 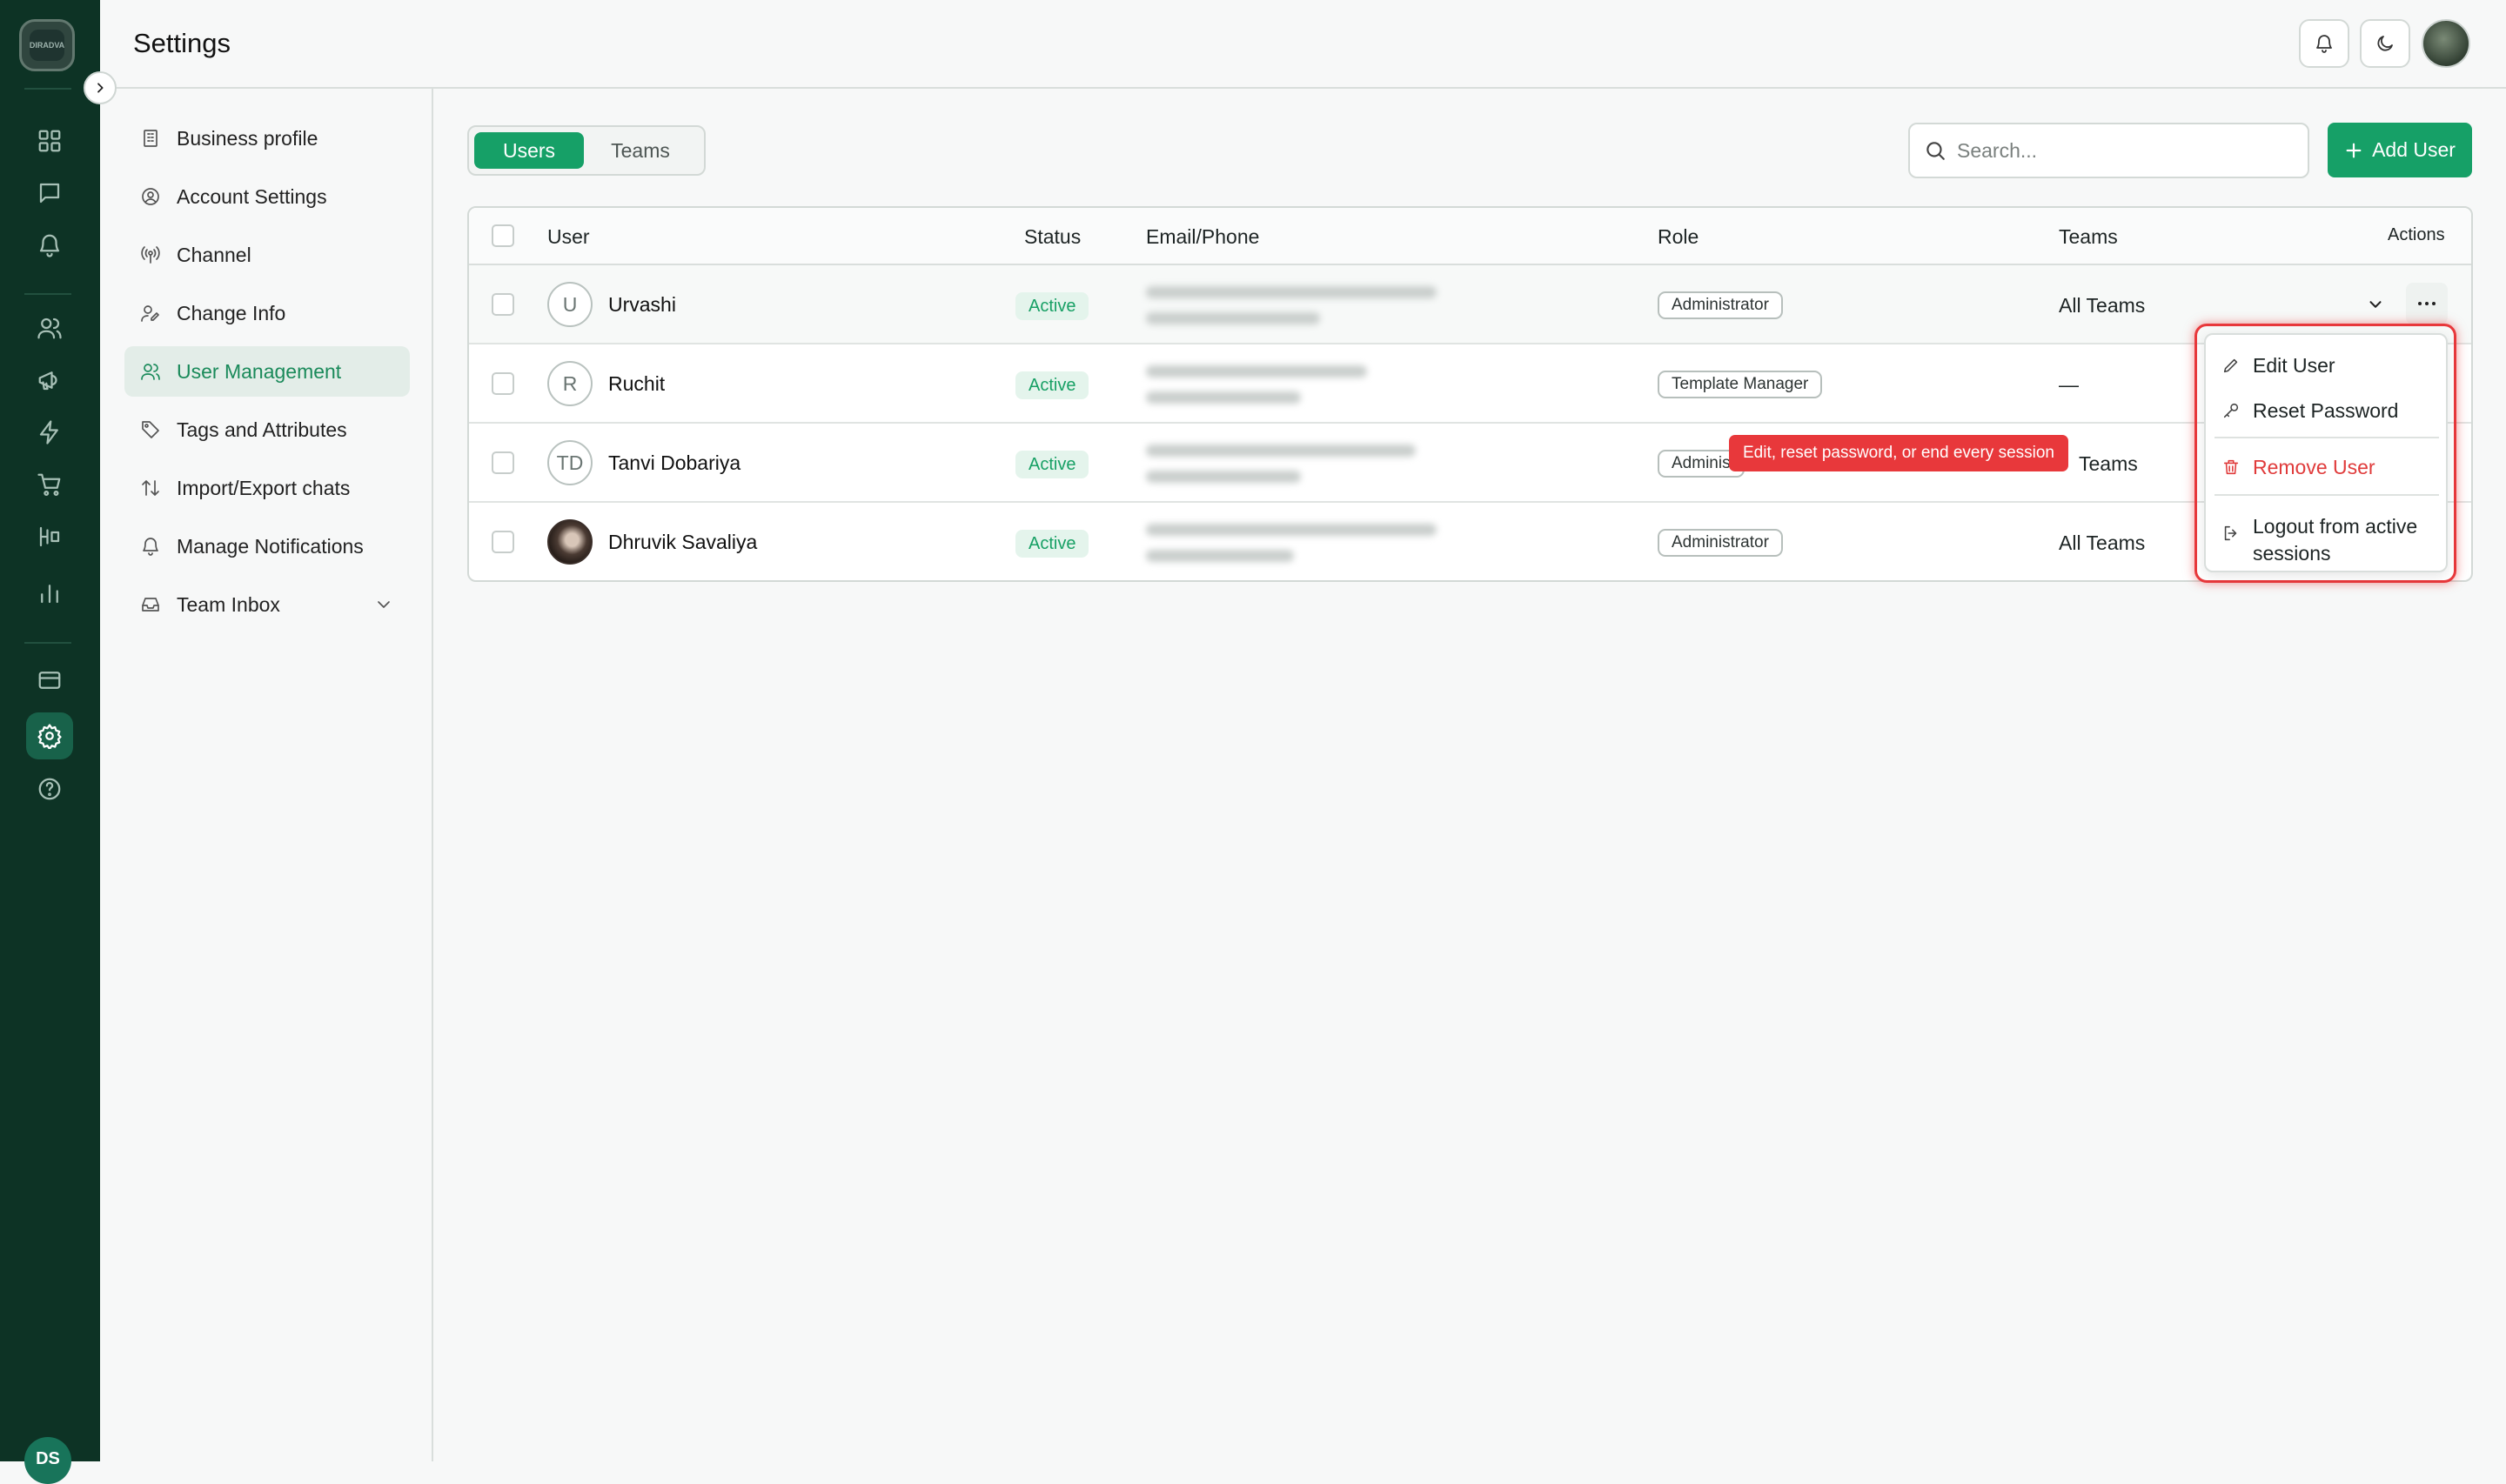 What do you see at coordinates (2088, 237) in the screenshot?
I see `column-teams: Teams` at bounding box center [2088, 237].